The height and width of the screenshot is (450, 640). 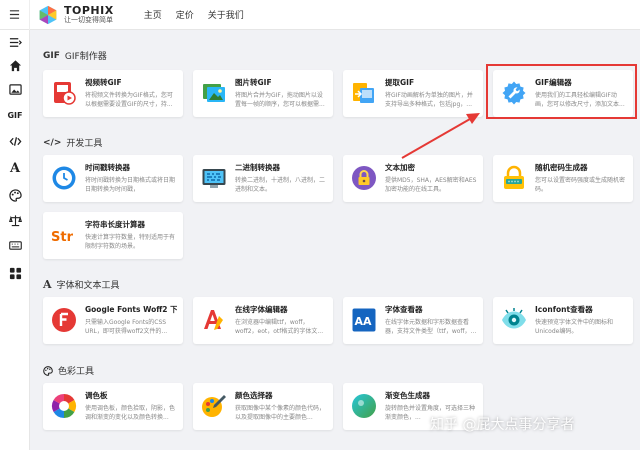 I want to click on brand-name: TOPHIX, so click(x=89, y=10).